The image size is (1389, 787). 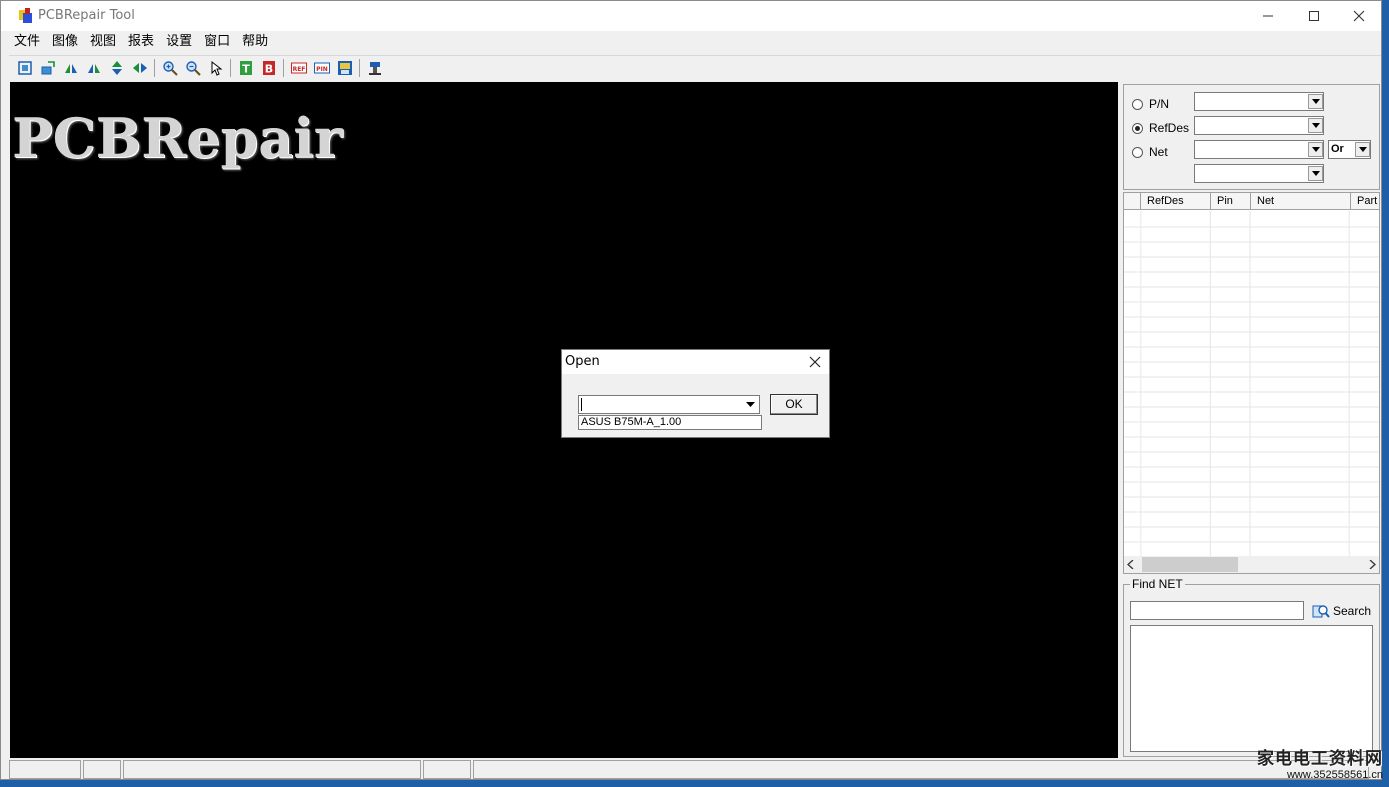 I want to click on menu-file: 文件, so click(x=27, y=42).